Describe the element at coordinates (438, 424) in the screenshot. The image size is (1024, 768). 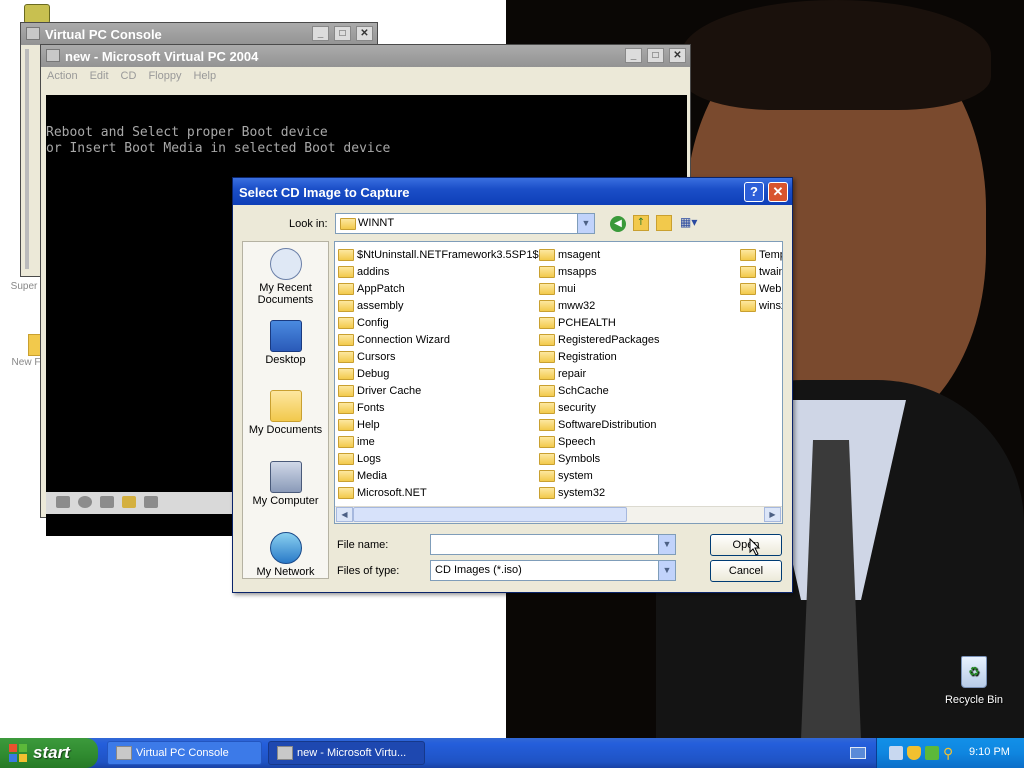
I see `folder-item: Help` at that location.